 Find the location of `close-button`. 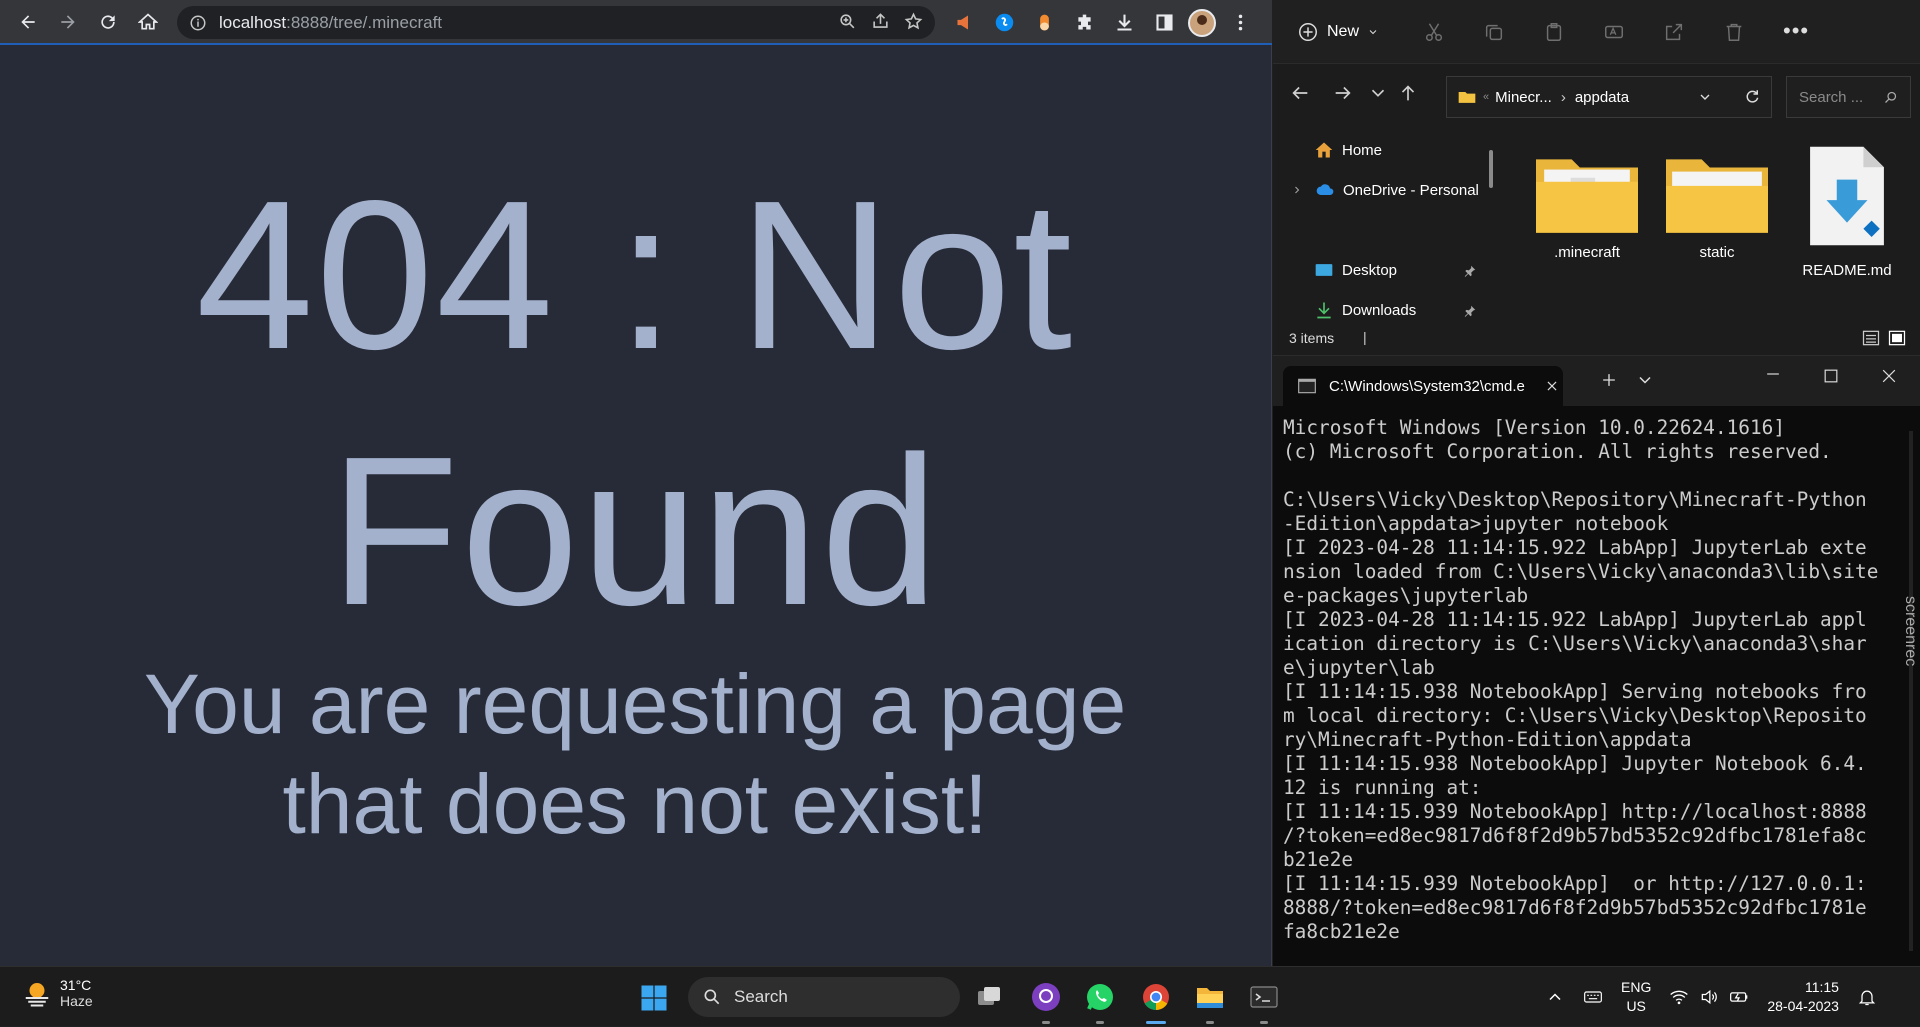

close-button is located at coordinates (1889, 376).